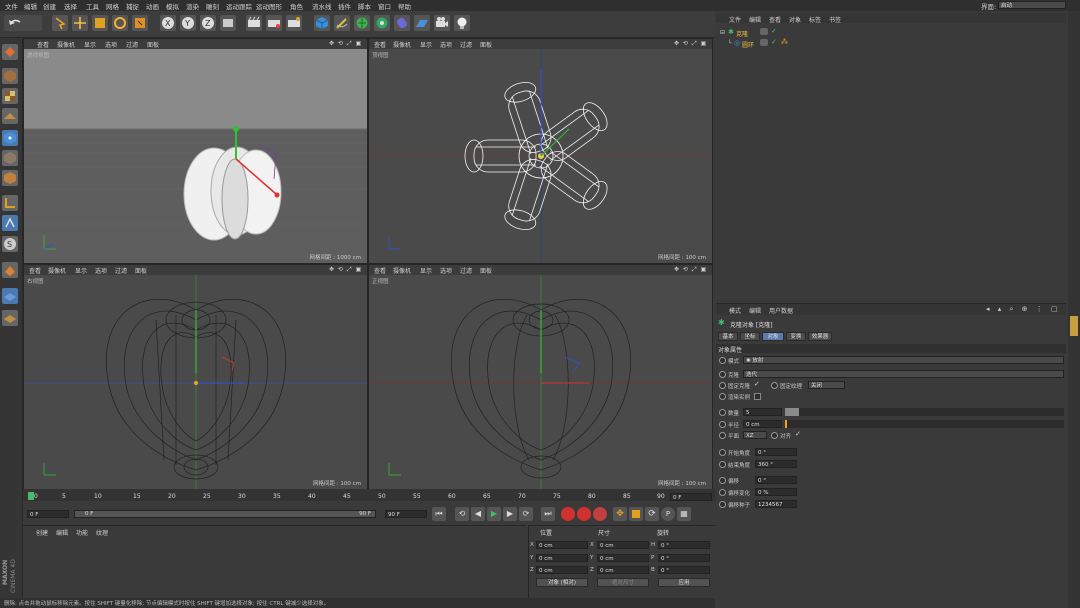 The width and height of the screenshot is (1080, 608). Describe the element at coordinates (755, 435) in the screenshot. I see `plane-select: XZ` at that location.